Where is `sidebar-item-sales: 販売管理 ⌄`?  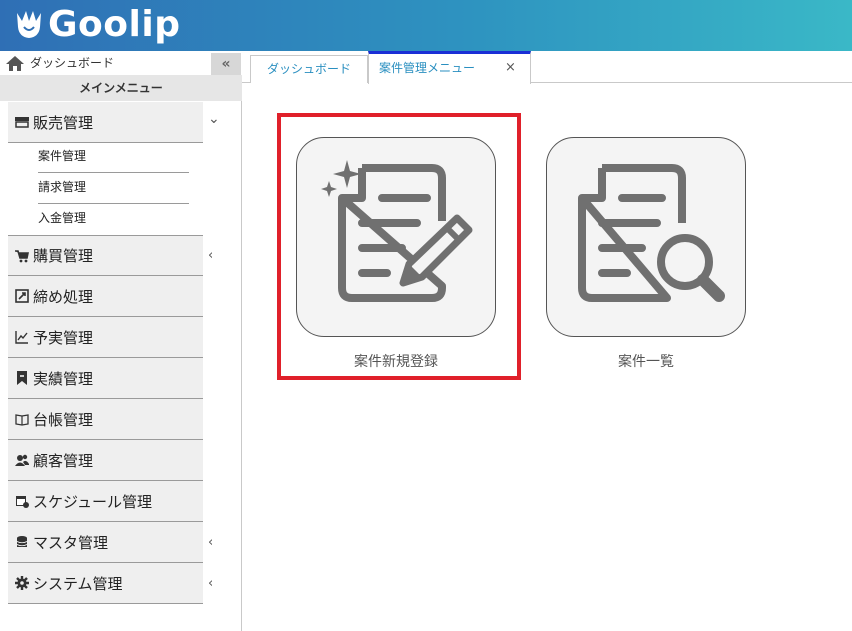 sidebar-item-sales: 販売管理 ⌄ is located at coordinates (114, 122).